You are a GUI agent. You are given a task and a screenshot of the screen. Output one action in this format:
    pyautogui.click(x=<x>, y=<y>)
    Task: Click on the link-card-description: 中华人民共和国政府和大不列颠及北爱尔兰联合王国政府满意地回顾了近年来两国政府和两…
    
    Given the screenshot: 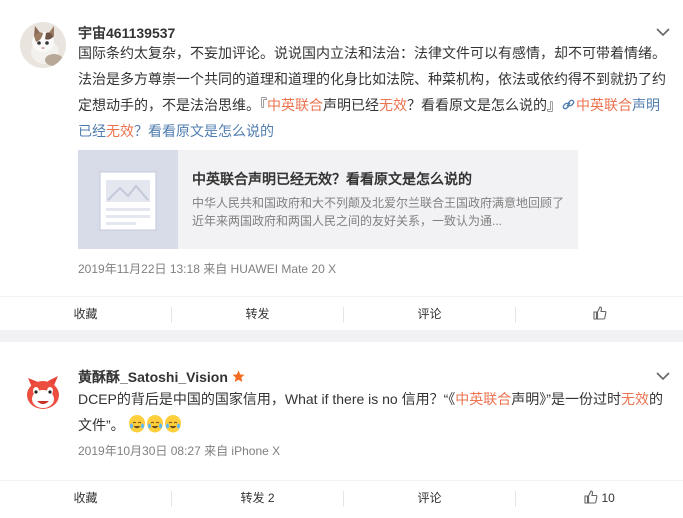 What is the action you would take?
    pyautogui.click(x=378, y=212)
    